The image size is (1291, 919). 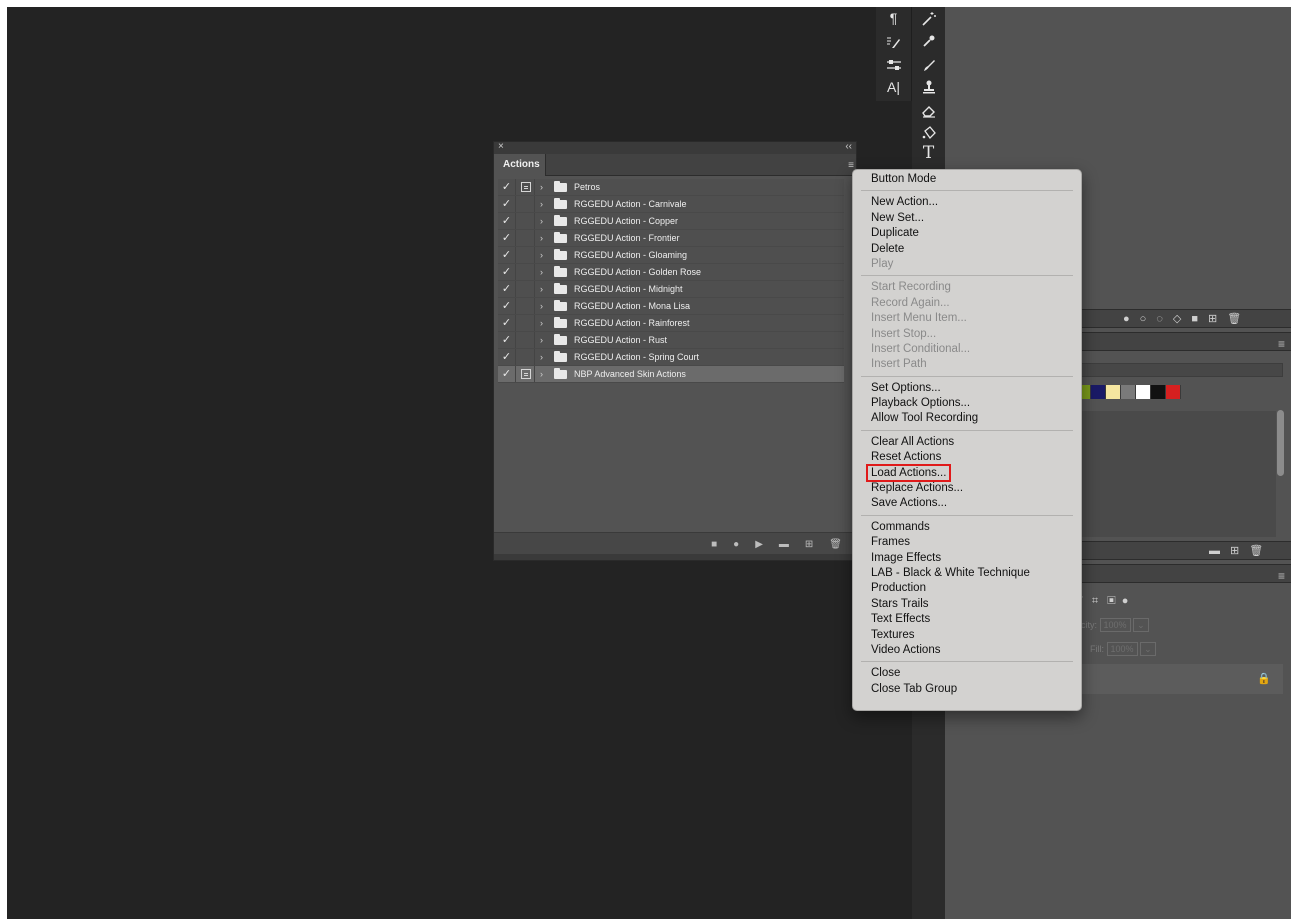 I want to click on stop-icon: ■, so click(x=714, y=544).